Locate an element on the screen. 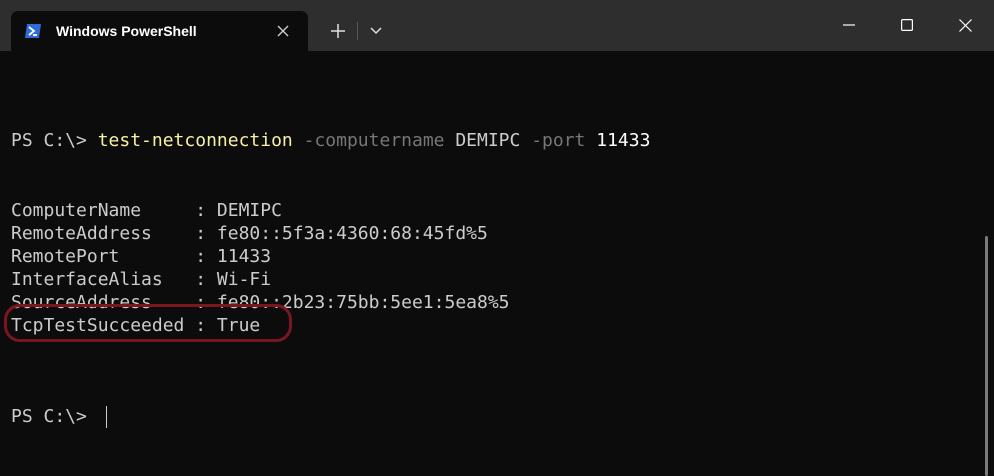 Image resolution: width=994 pixels, height=476 pixels. new-tab-button is located at coordinates (338, 31).